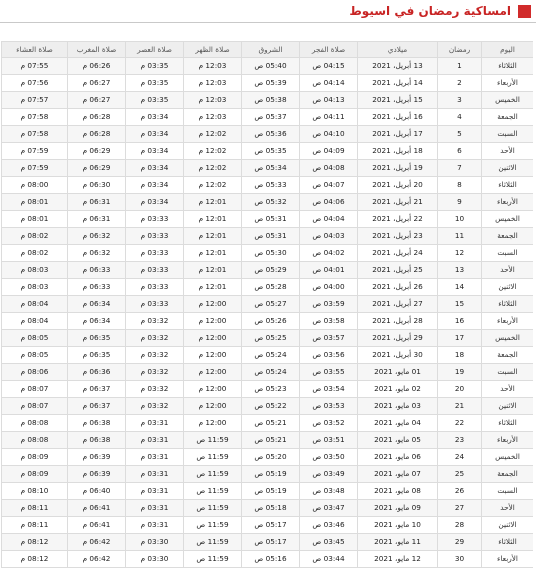  I want to click on ramadan-day-cell: 28, so click(459, 525).